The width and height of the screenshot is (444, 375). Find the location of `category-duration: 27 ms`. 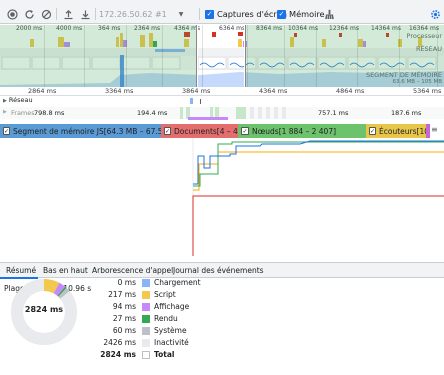

category-duration: 27 ms is located at coordinates (124, 318).